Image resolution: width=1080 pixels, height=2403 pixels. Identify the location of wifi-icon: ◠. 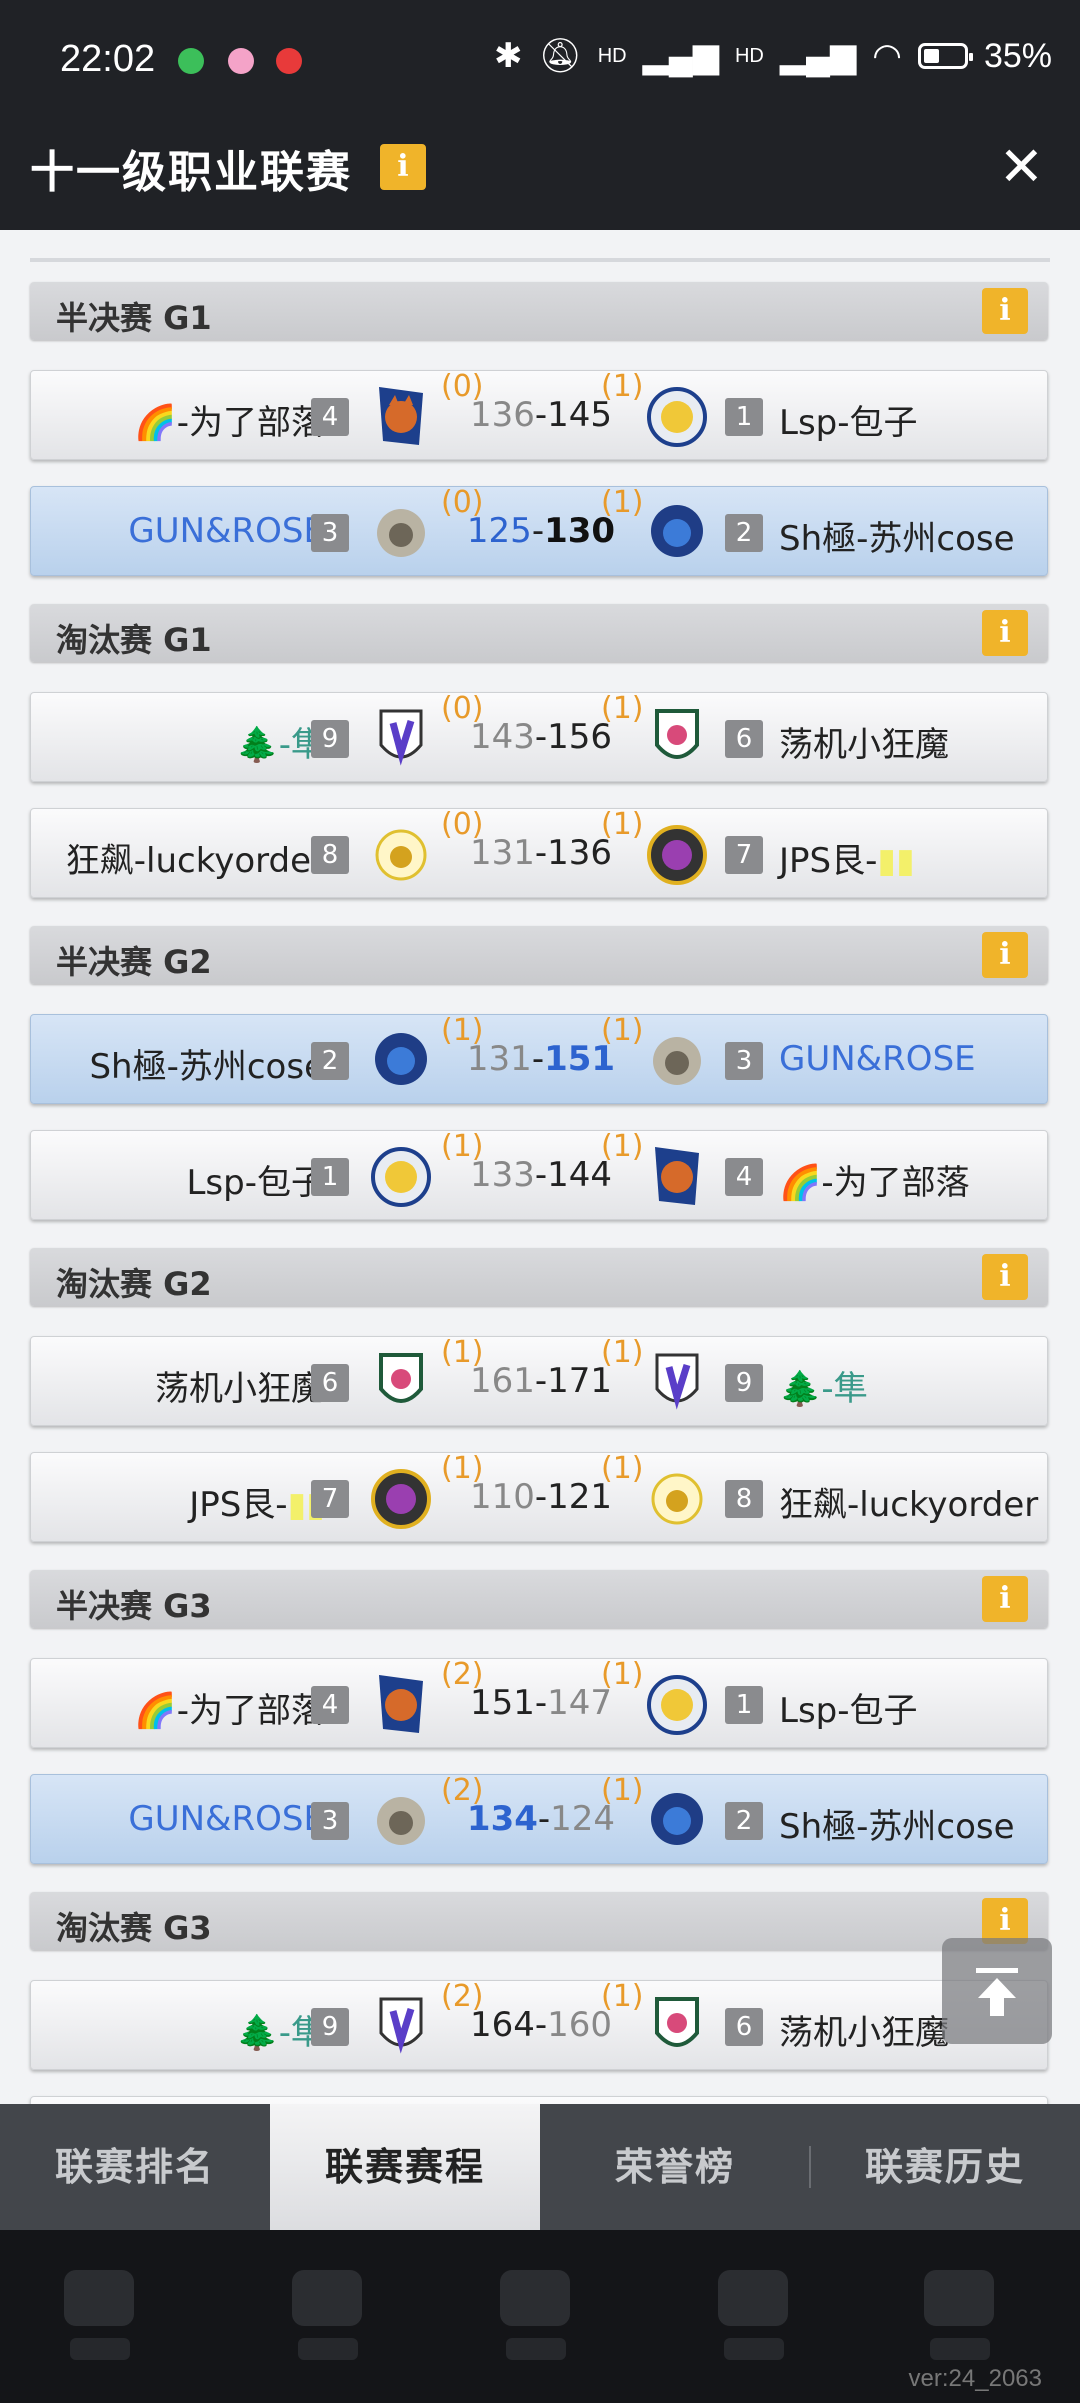
(887, 56).